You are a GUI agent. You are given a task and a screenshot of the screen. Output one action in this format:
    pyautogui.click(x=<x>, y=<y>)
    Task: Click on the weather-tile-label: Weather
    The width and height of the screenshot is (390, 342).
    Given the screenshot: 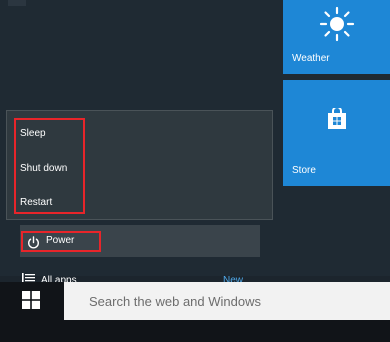 What is the action you would take?
    pyautogui.click(x=311, y=58)
    